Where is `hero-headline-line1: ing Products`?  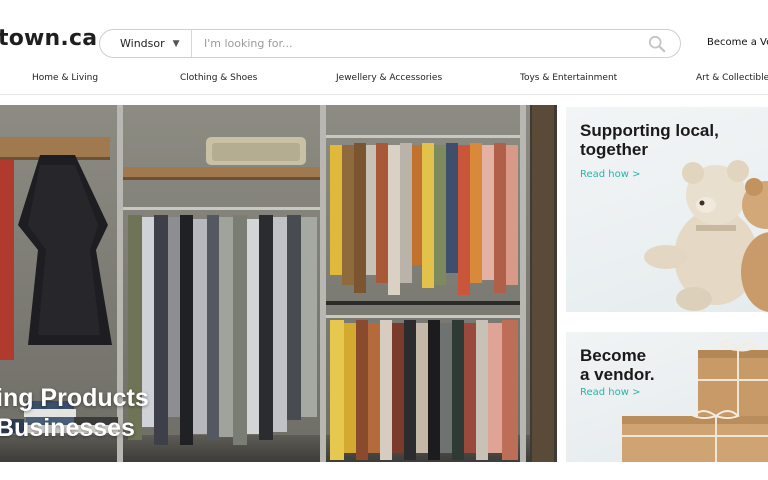 hero-headline-line1: ing Products is located at coordinates (74, 398).